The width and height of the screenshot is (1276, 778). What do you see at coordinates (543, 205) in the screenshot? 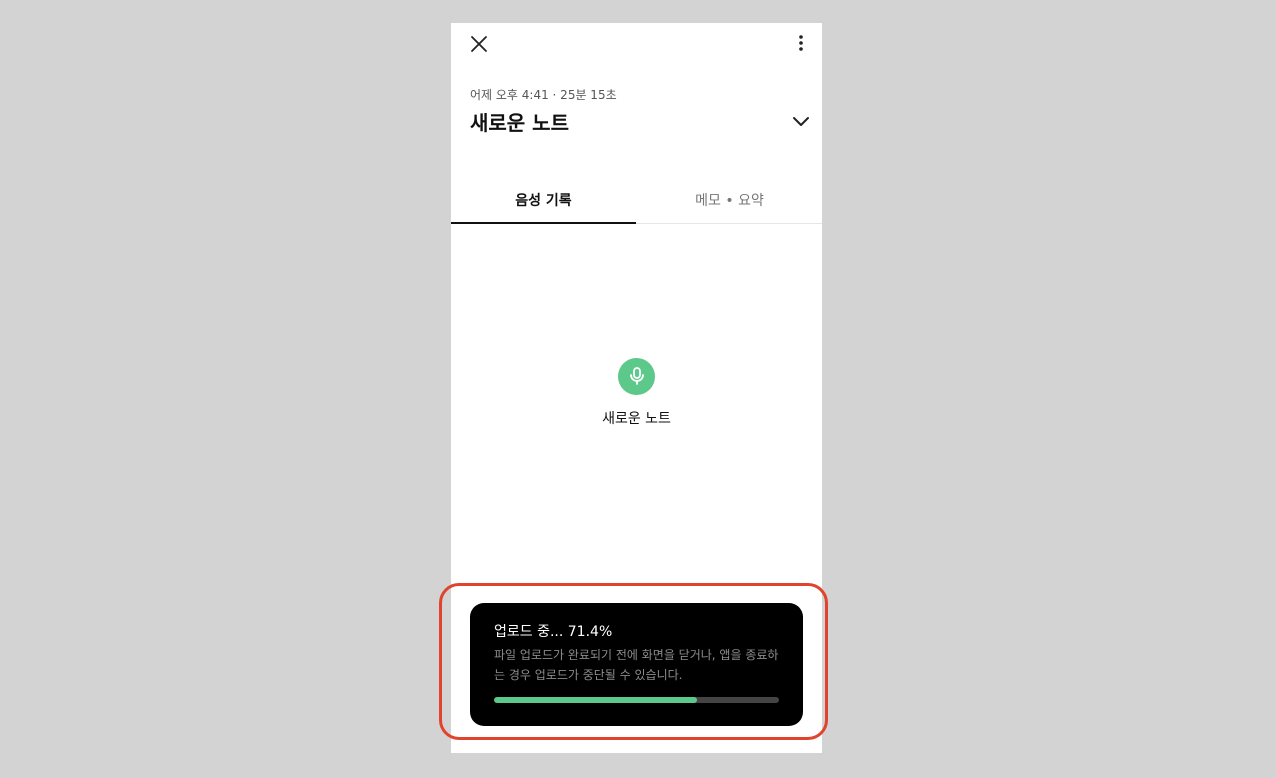
I see `tab-voice-record: 음성 기록` at bounding box center [543, 205].